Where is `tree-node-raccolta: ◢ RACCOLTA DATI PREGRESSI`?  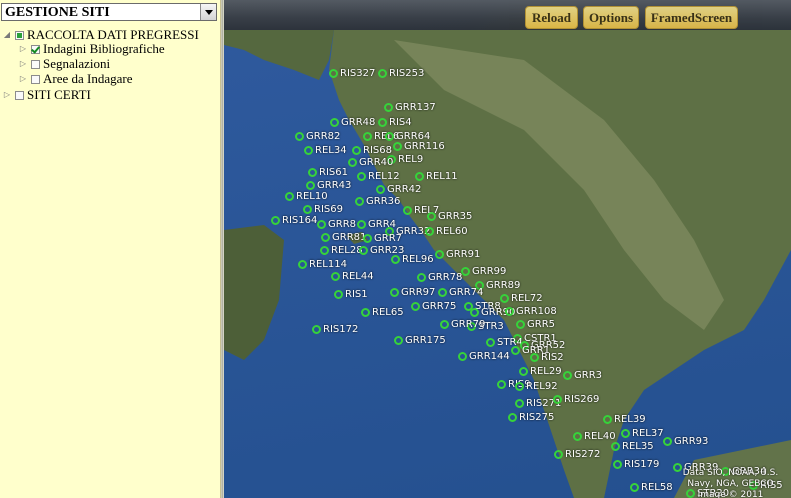 tree-node-raccolta: ◢ RACCOLTA DATI PREGRESSI is located at coordinates (100, 34).